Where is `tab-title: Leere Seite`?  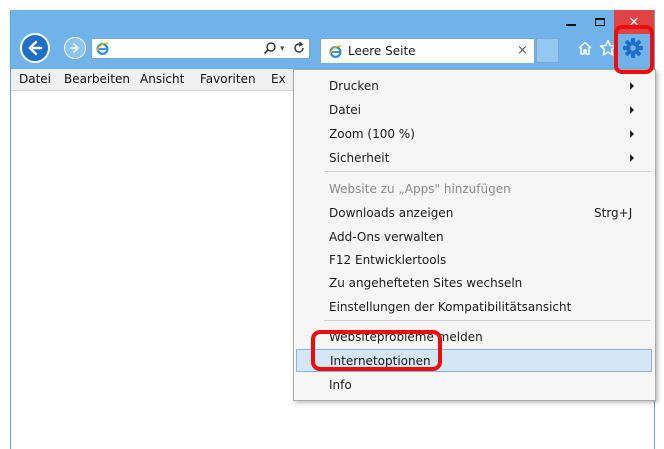
tab-title: Leere Seite is located at coordinates (382, 51).